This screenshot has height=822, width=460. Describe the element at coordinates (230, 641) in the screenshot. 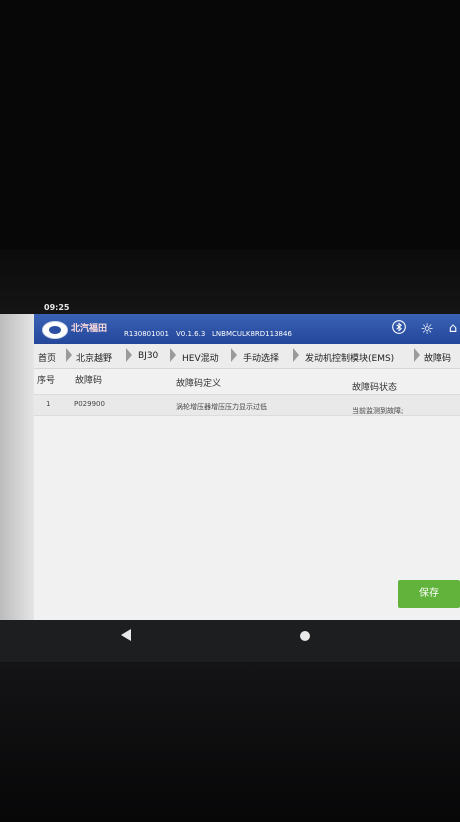

I see `android-nav-bar` at that location.